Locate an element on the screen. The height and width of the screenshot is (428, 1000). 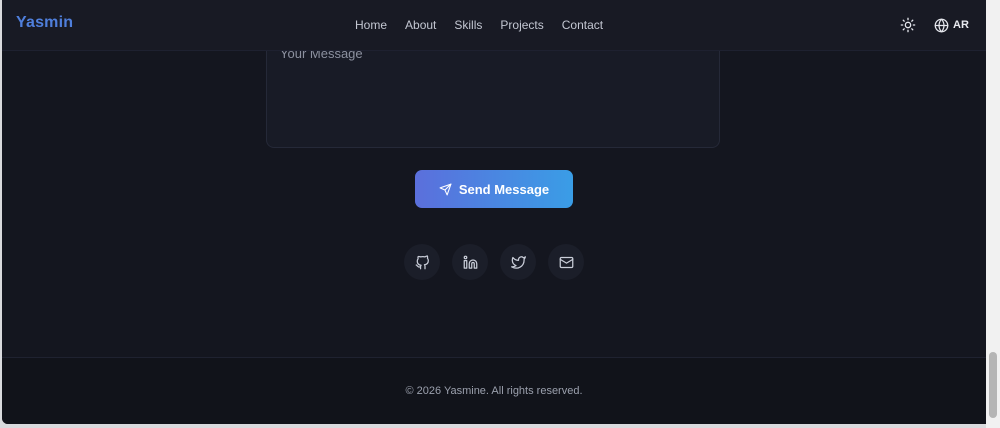
copyright-text: © 2026 Yasmine. All rights reserved. is located at coordinates (494, 391).